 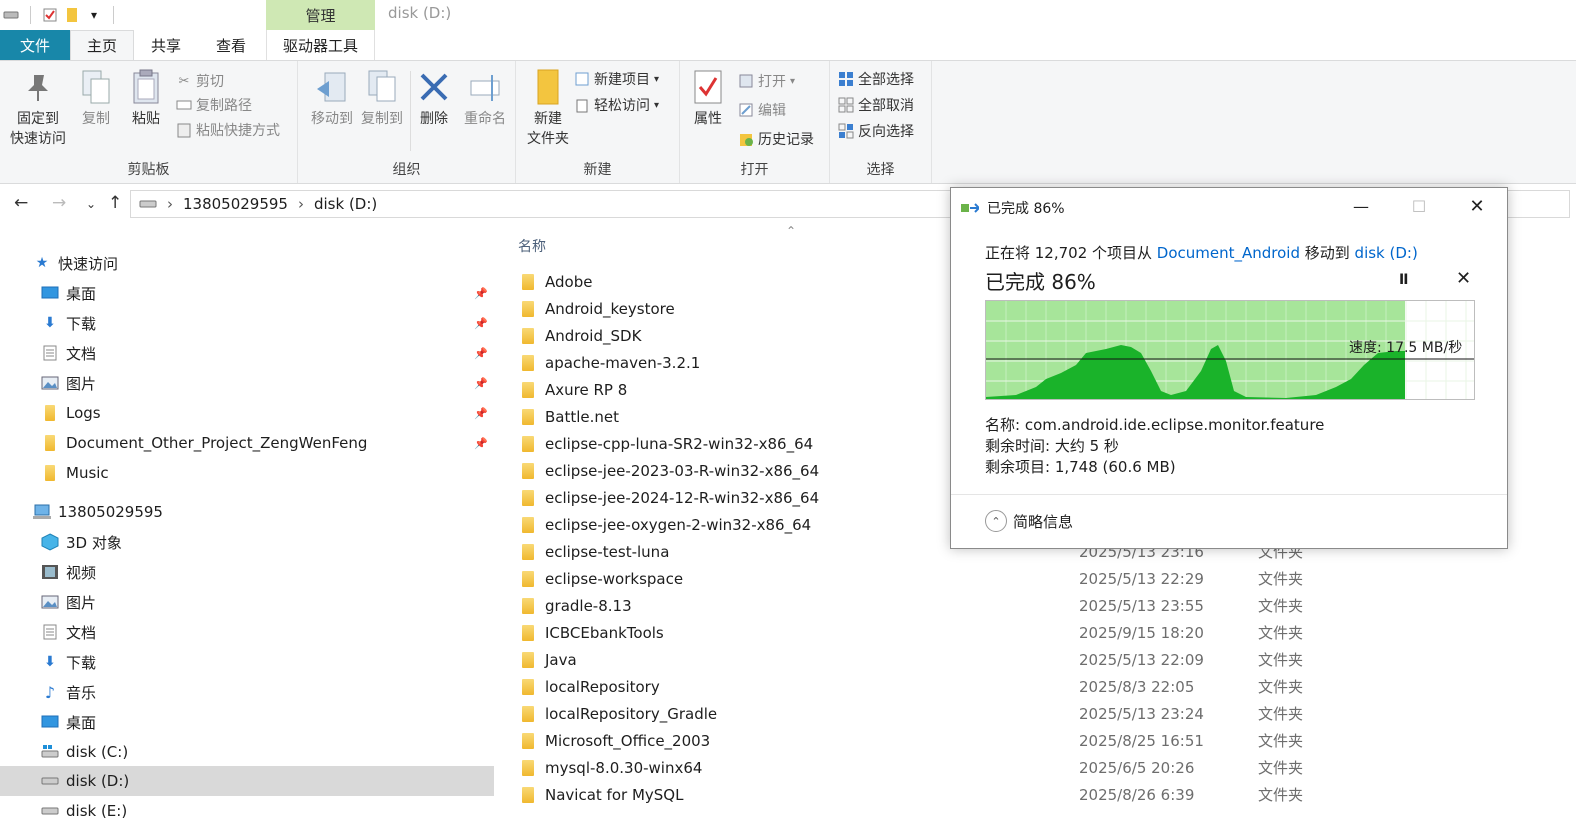 I want to click on sidebar-item-desktop-pc: 桌面, so click(x=247, y=722).